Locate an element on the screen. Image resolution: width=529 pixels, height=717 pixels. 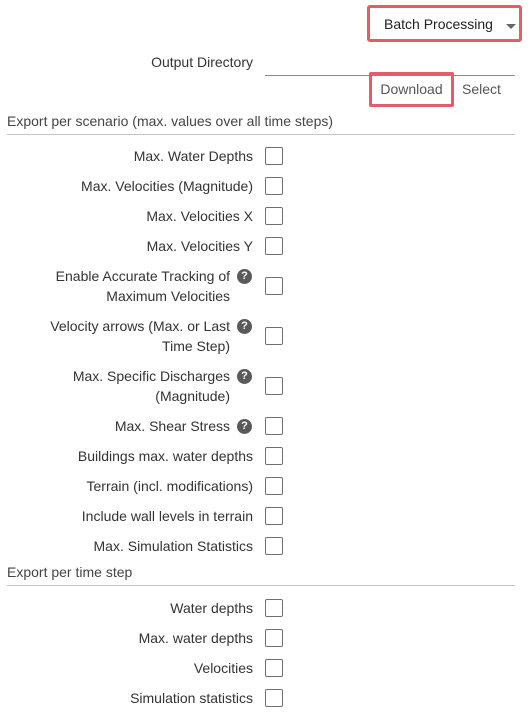
section-header-per-time-step: Export per time step is located at coordinates (261, 575).